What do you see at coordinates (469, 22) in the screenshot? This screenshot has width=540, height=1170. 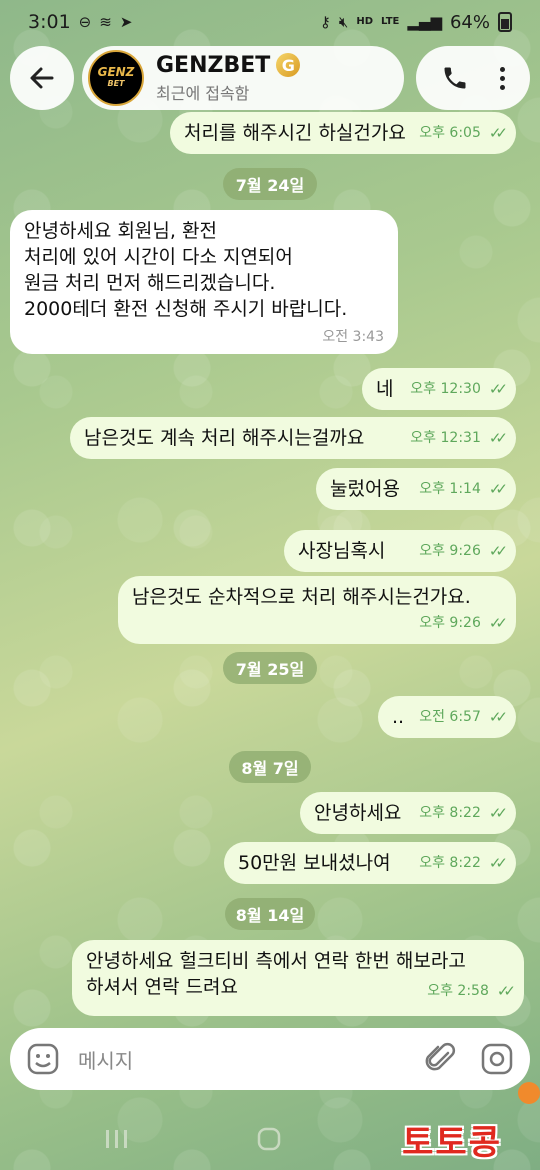 I see `battery-percent: 64%` at bounding box center [469, 22].